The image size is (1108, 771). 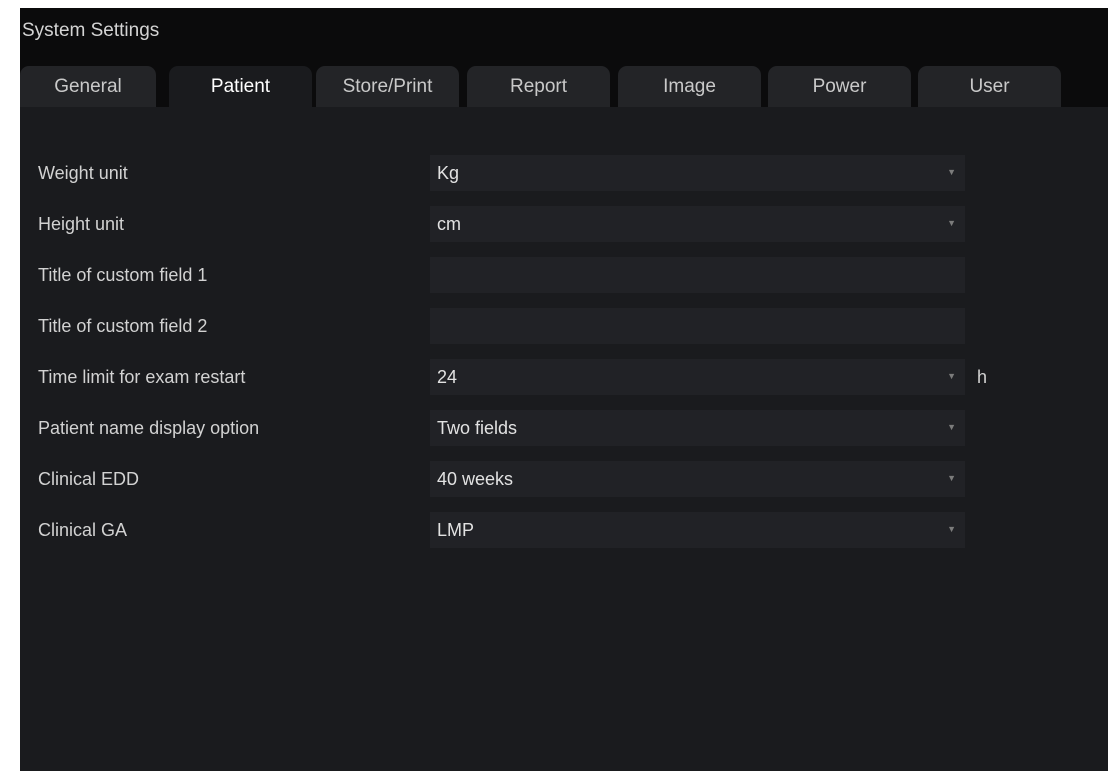 What do you see at coordinates (83, 173) in the screenshot?
I see `weight-unit-label: Weight unit` at bounding box center [83, 173].